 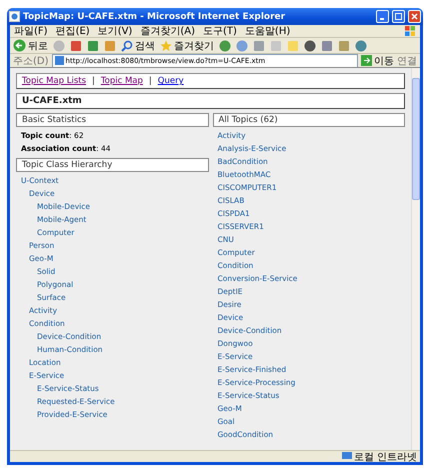 I want to click on search-button: 검색, so click(x=138, y=45).